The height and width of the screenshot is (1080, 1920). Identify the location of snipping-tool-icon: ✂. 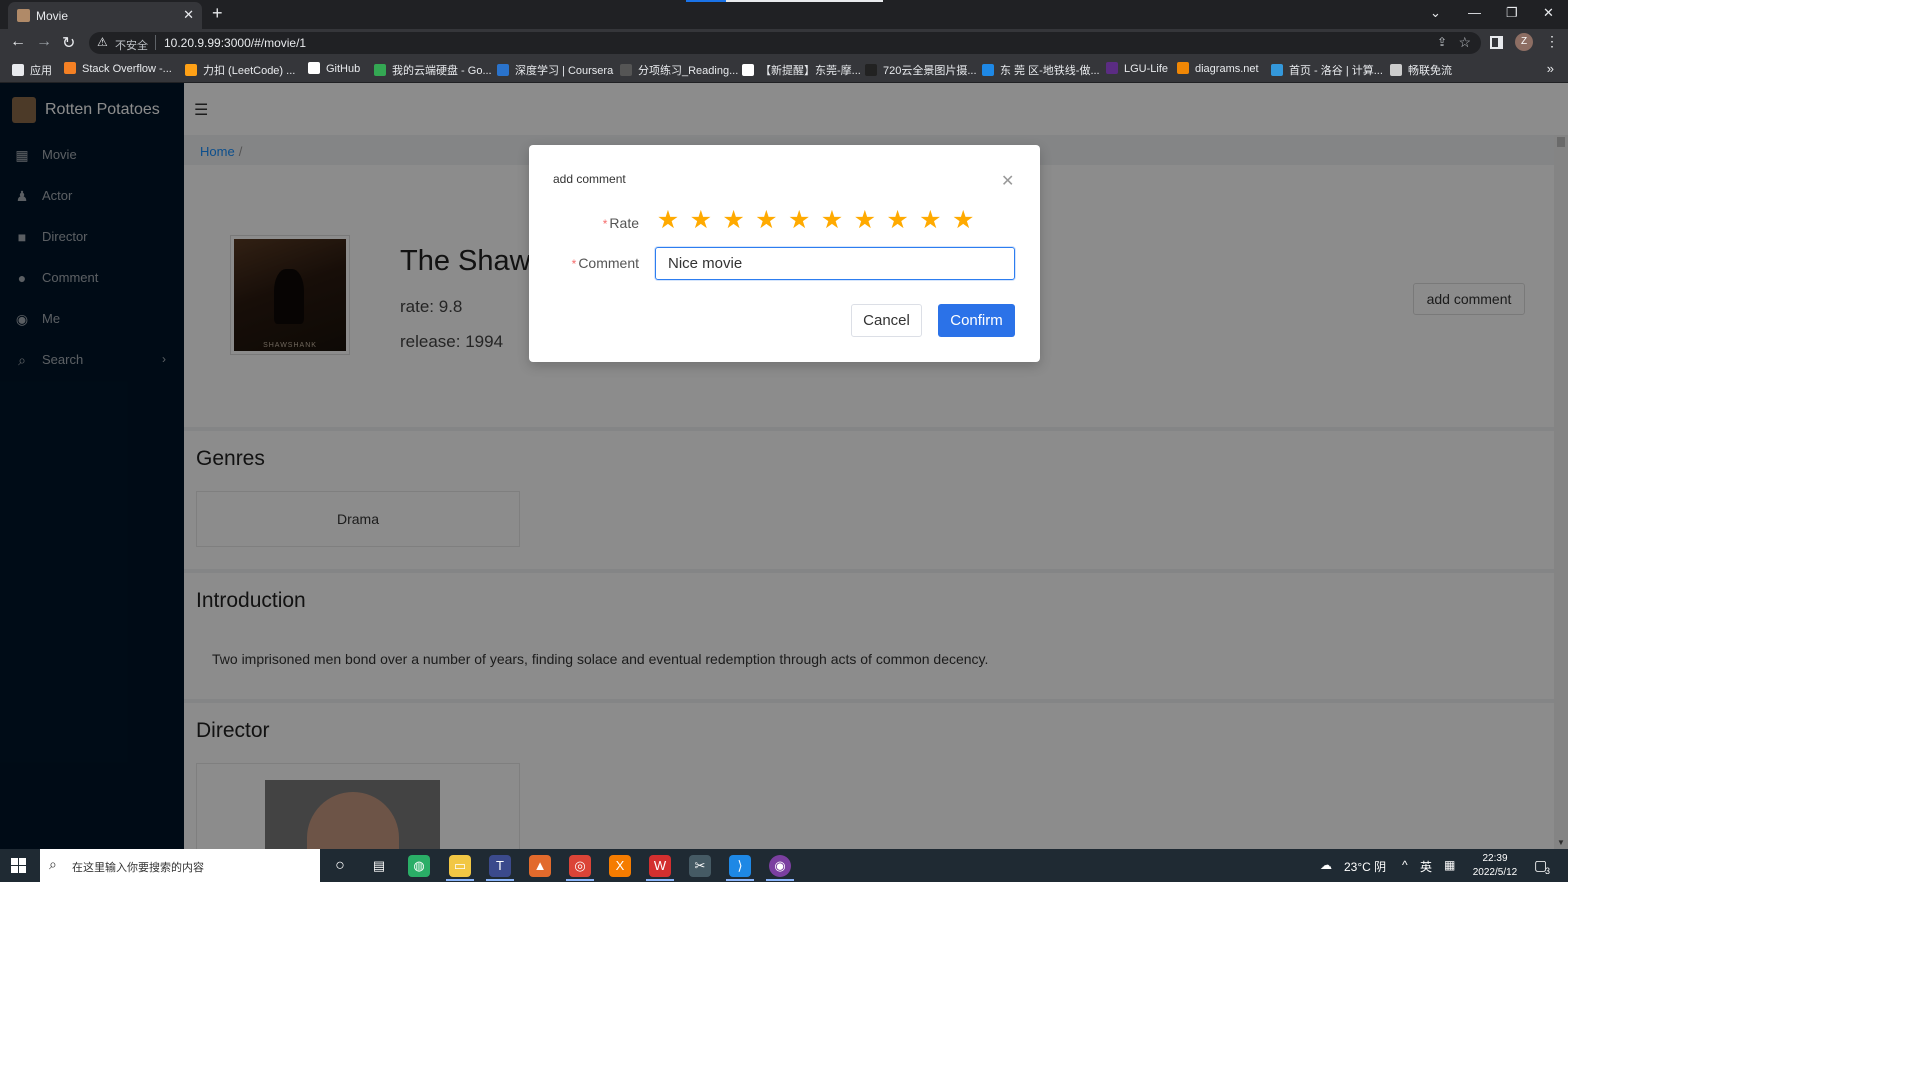
(700, 866).